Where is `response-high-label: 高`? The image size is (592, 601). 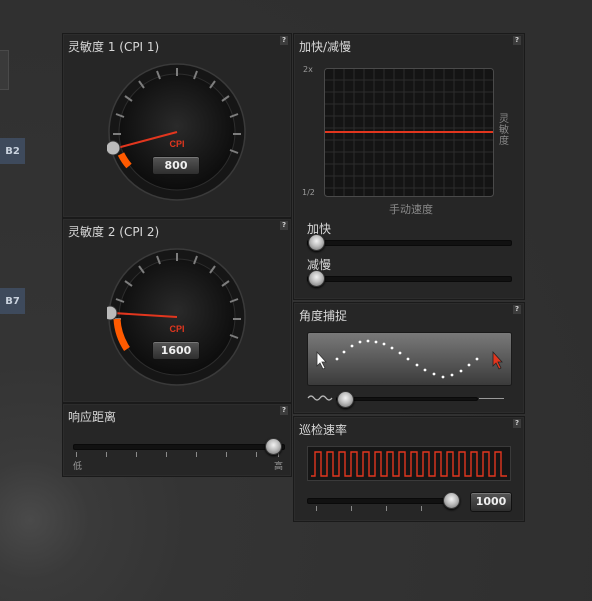 response-high-label: 高 is located at coordinates (279, 467).